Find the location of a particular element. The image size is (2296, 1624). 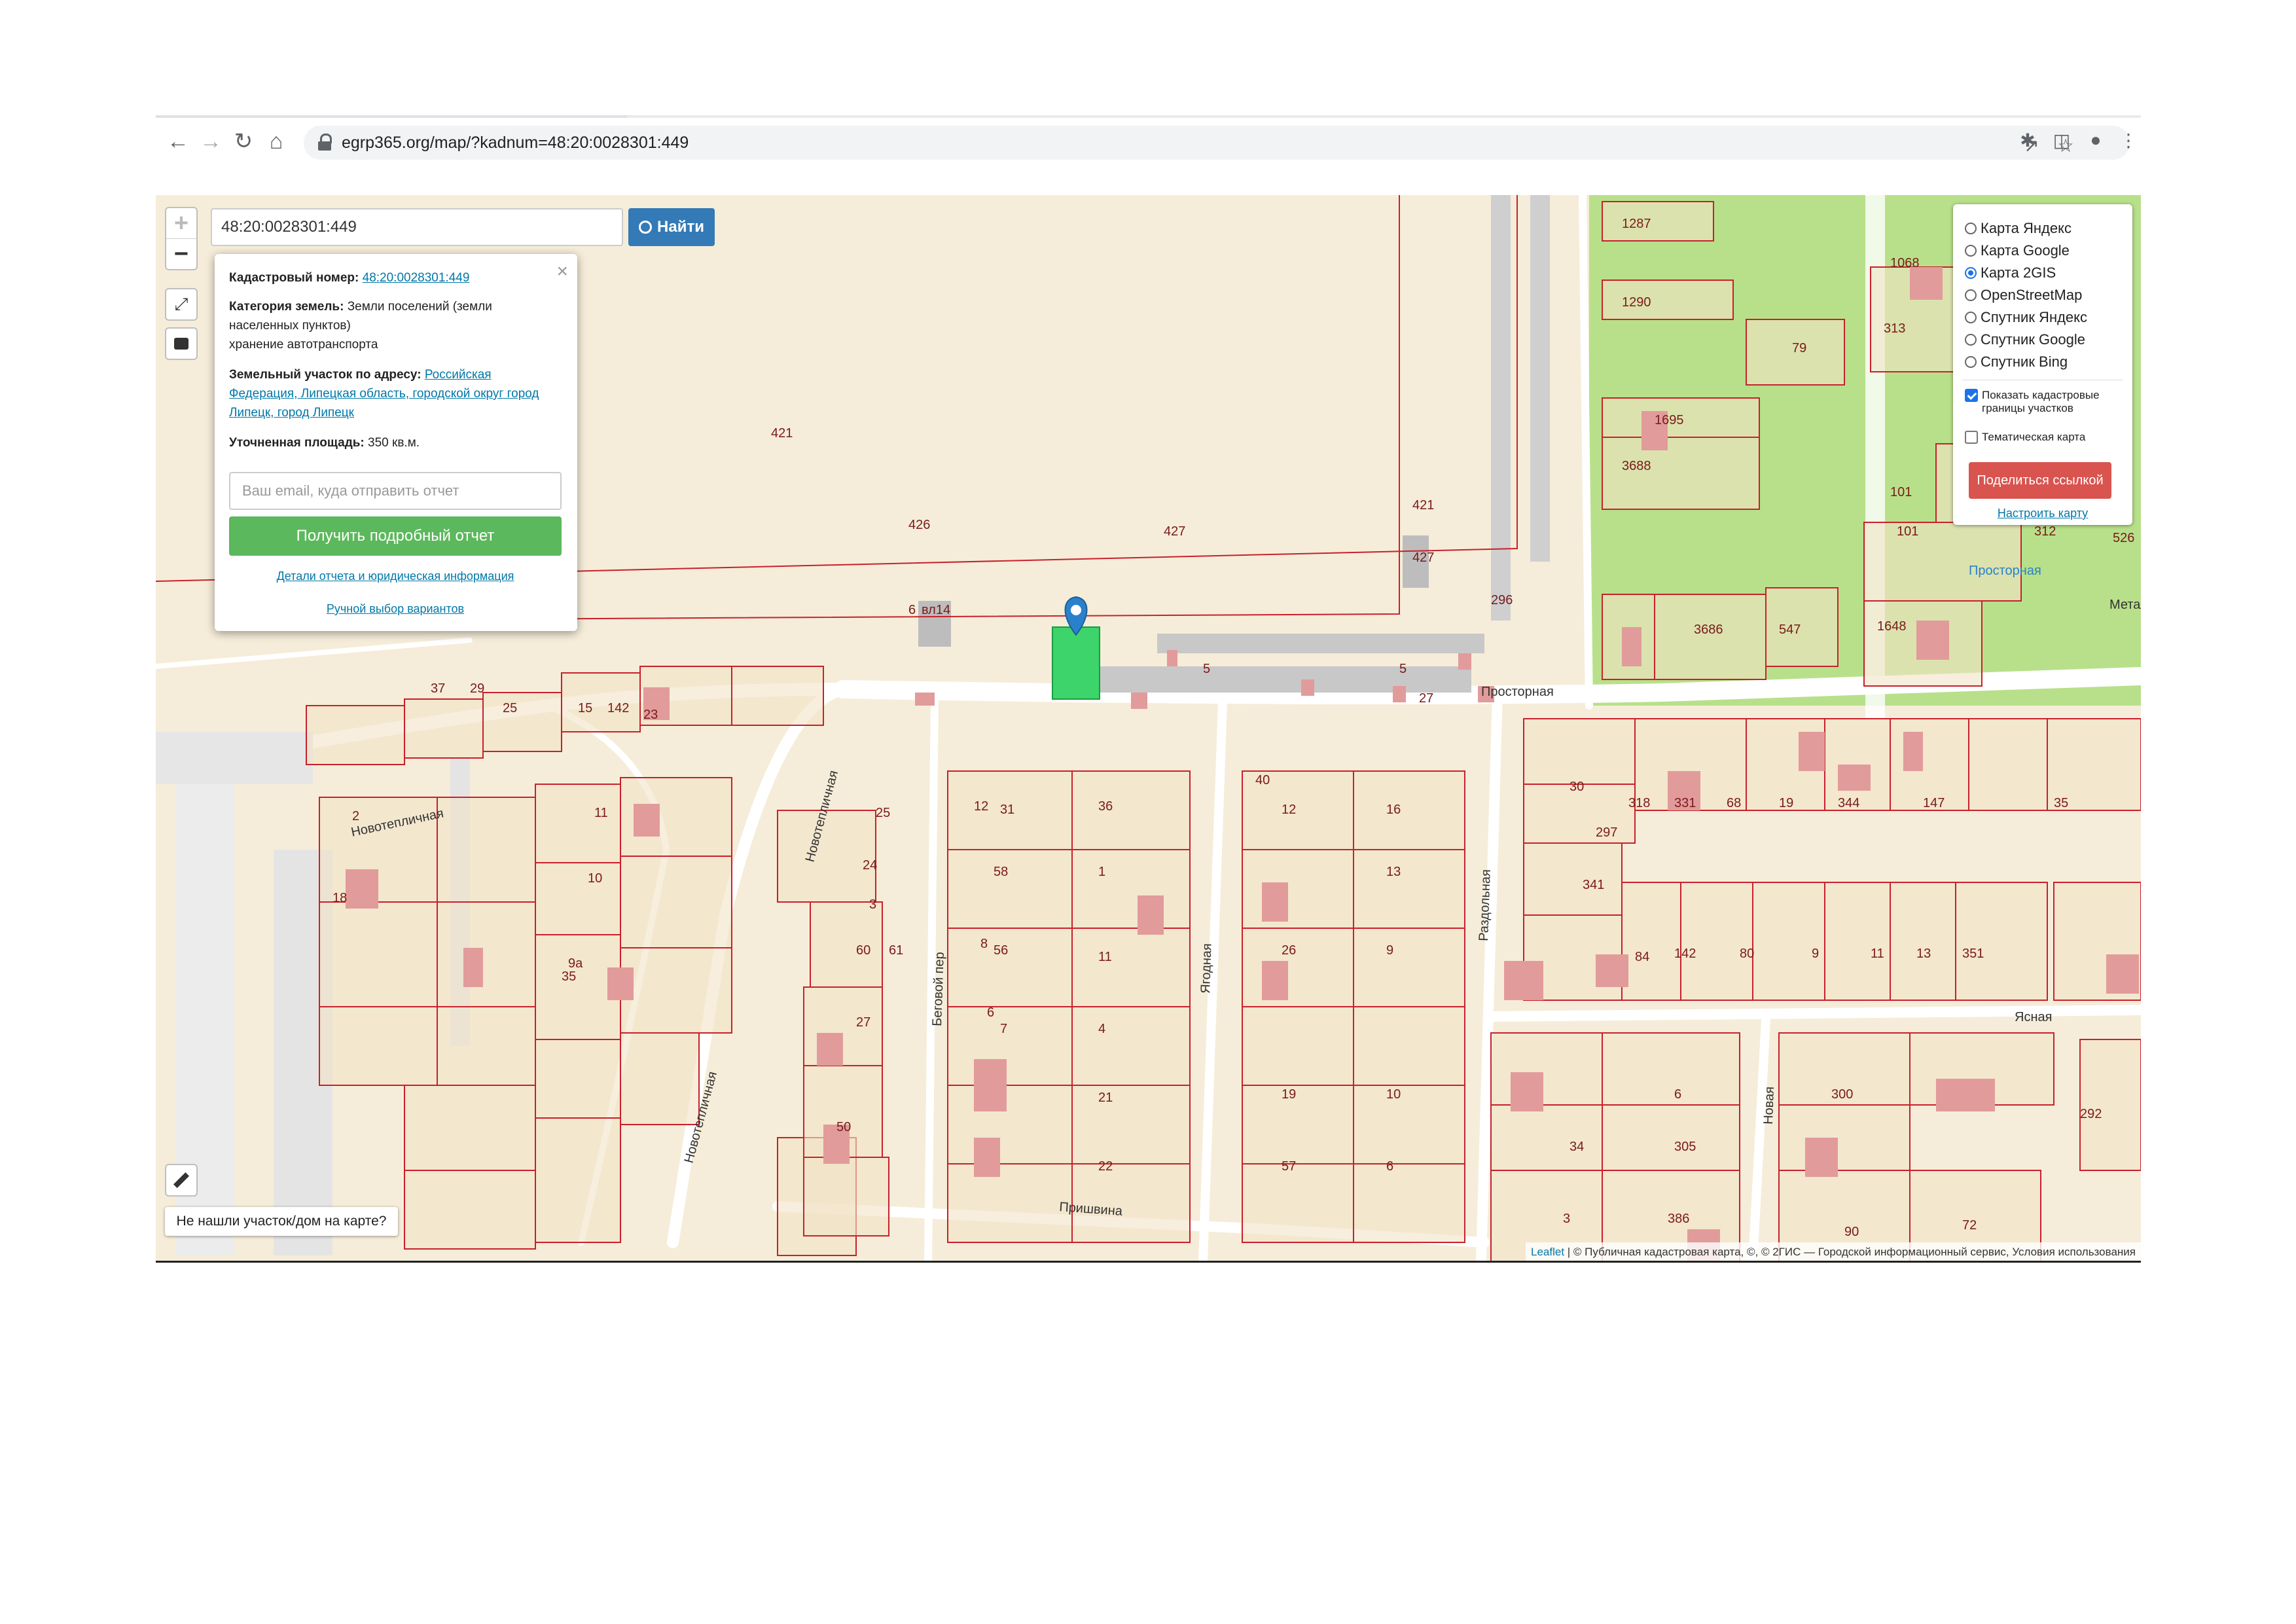

back-icon: ← is located at coordinates (178, 141).